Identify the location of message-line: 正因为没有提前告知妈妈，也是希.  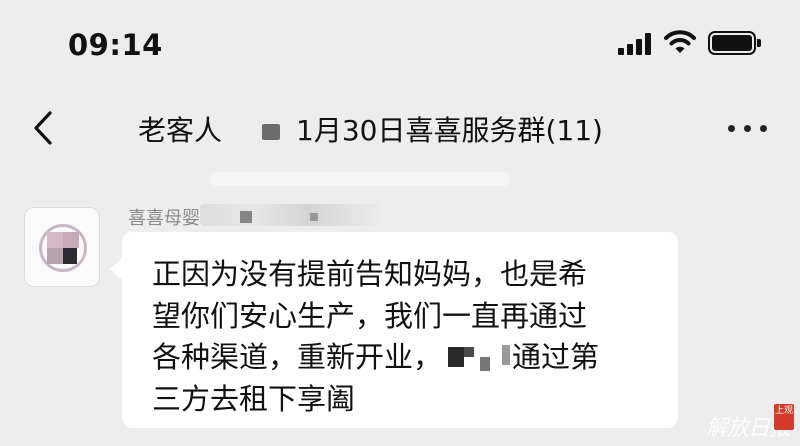
(370, 274).